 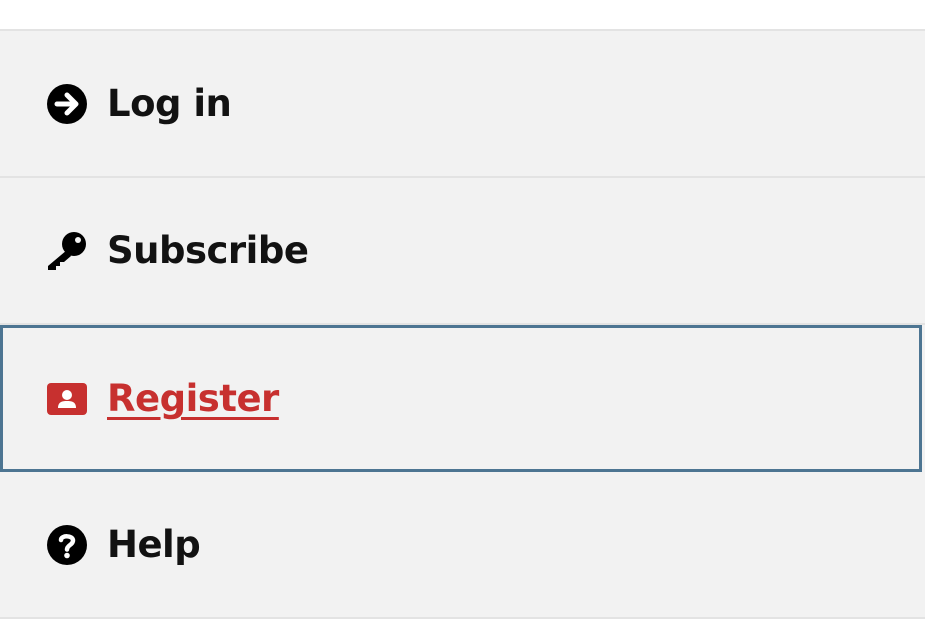 I want to click on arrow-right-circle-icon, so click(x=67, y=104).